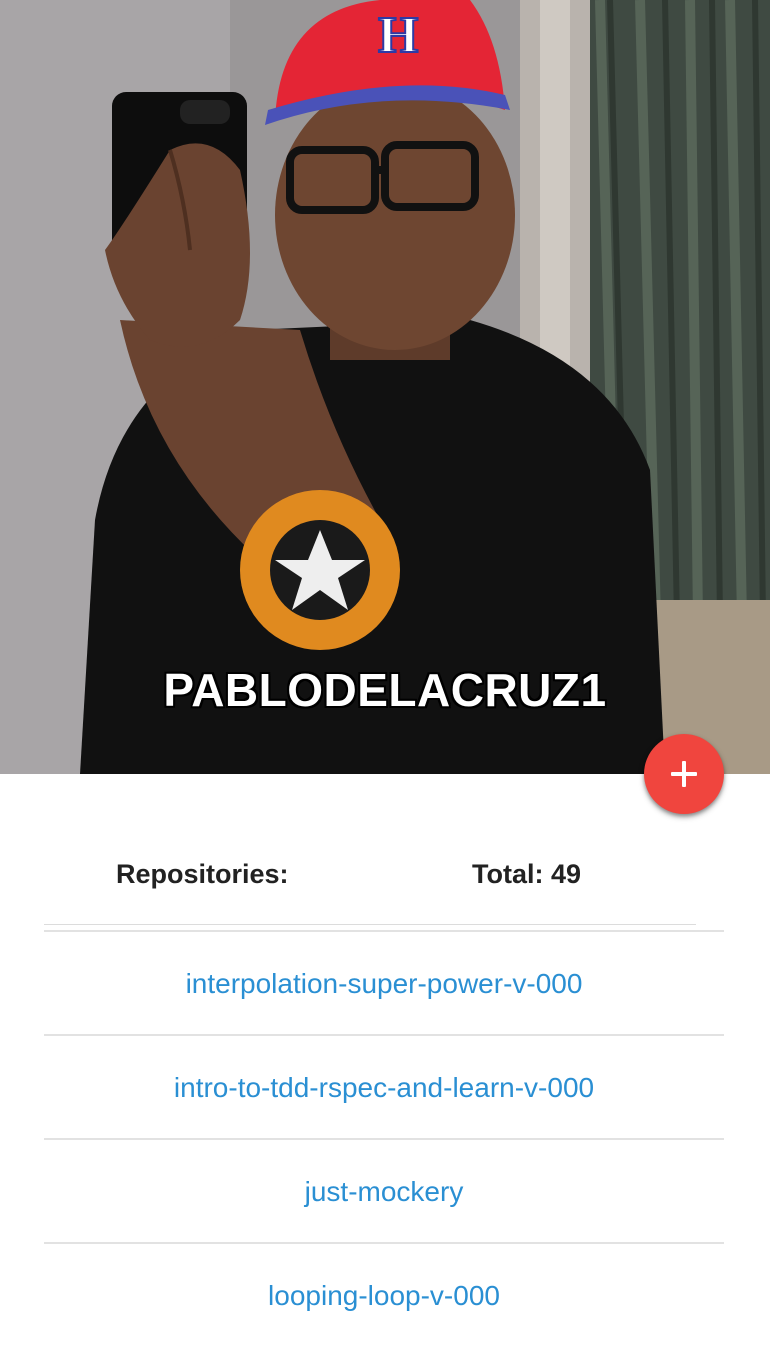 The image size is (770, 1370). I want to click on repository-link: interpolation-super-power-v-000, so click(384, 984).